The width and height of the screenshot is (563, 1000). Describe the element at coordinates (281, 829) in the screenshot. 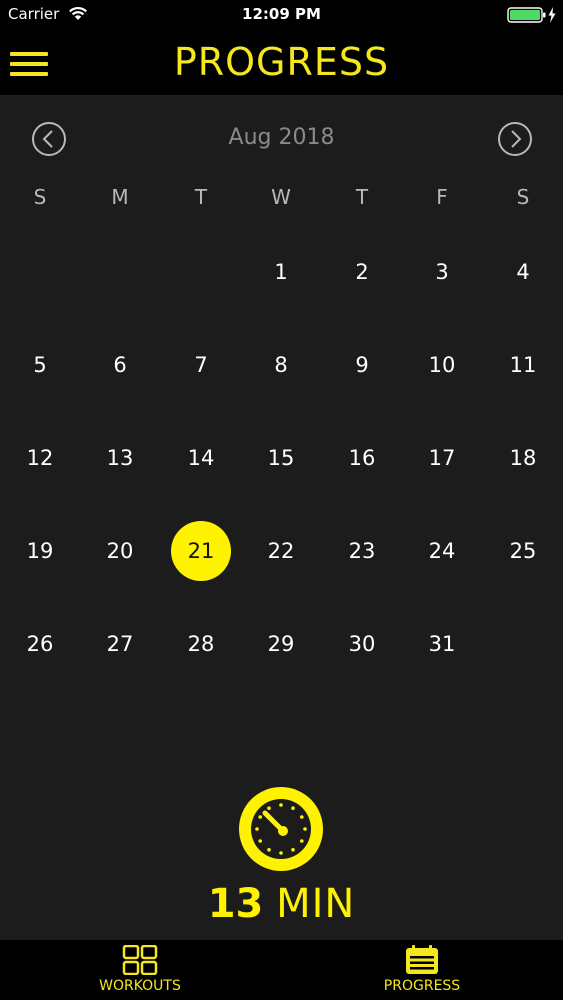

I see `stopwatch-icon` at that location.